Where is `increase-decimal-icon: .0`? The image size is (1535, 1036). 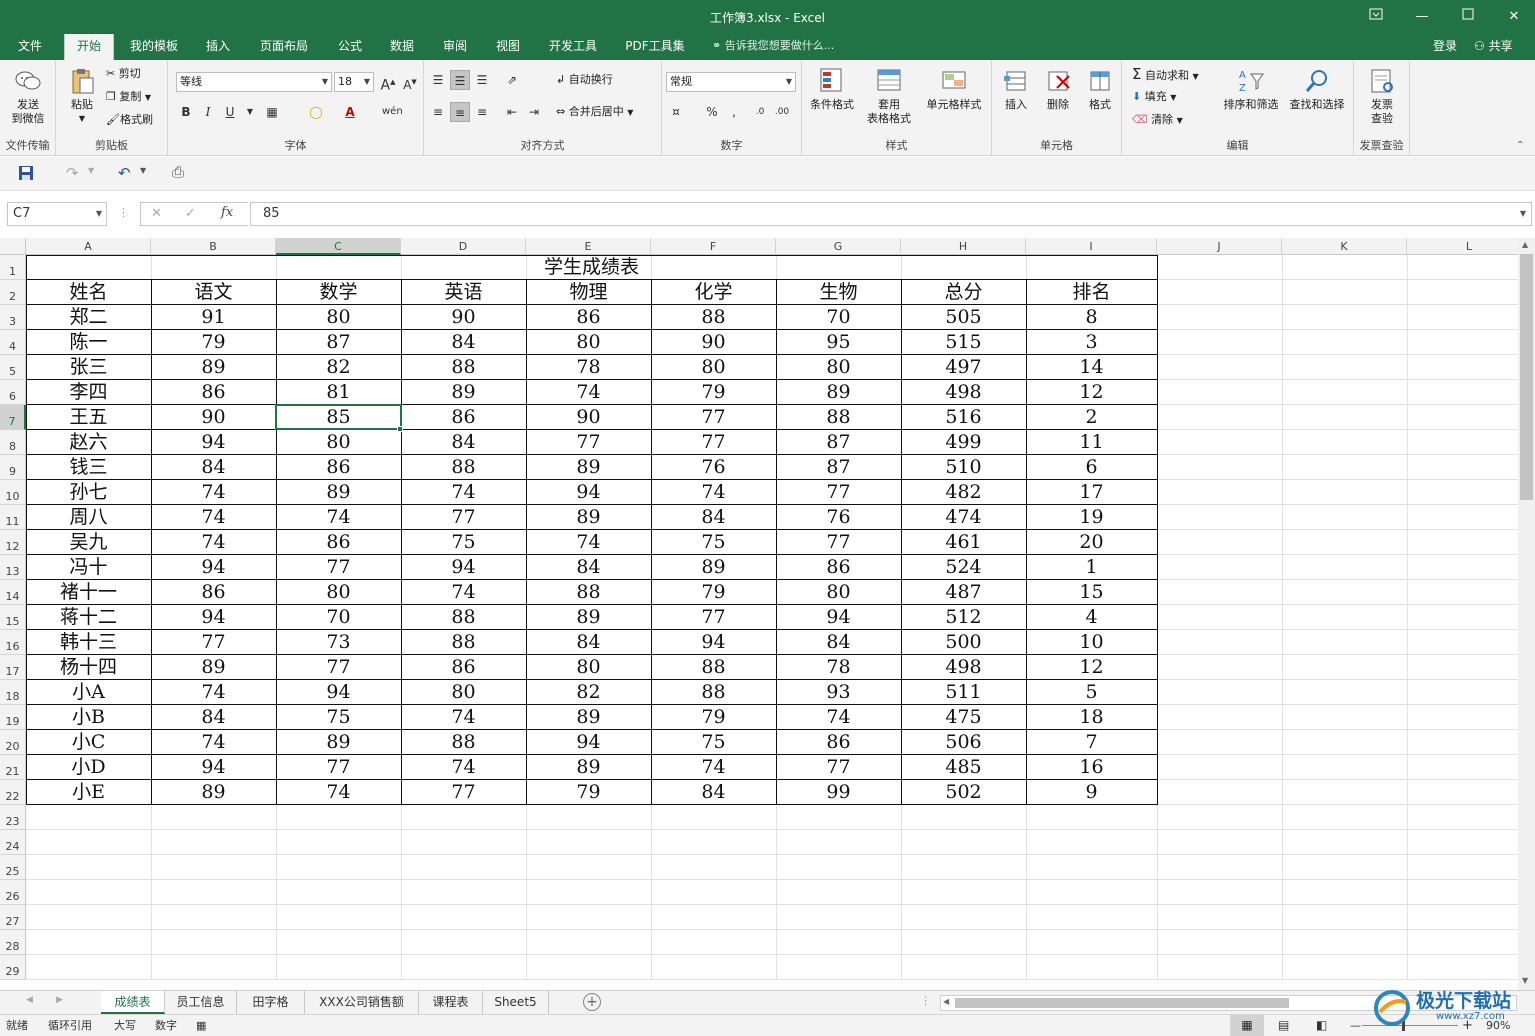
increase-decimal-icon: .0 is located at coordinates (760, 112).